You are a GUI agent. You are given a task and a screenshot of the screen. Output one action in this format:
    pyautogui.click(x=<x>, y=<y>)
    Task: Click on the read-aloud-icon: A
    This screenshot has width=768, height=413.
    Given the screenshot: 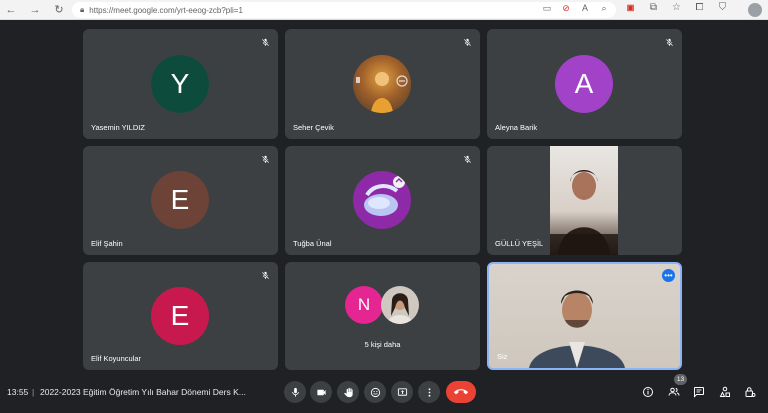 What is the action you would take?
    pyautogui.click(x=585, y=8)
    